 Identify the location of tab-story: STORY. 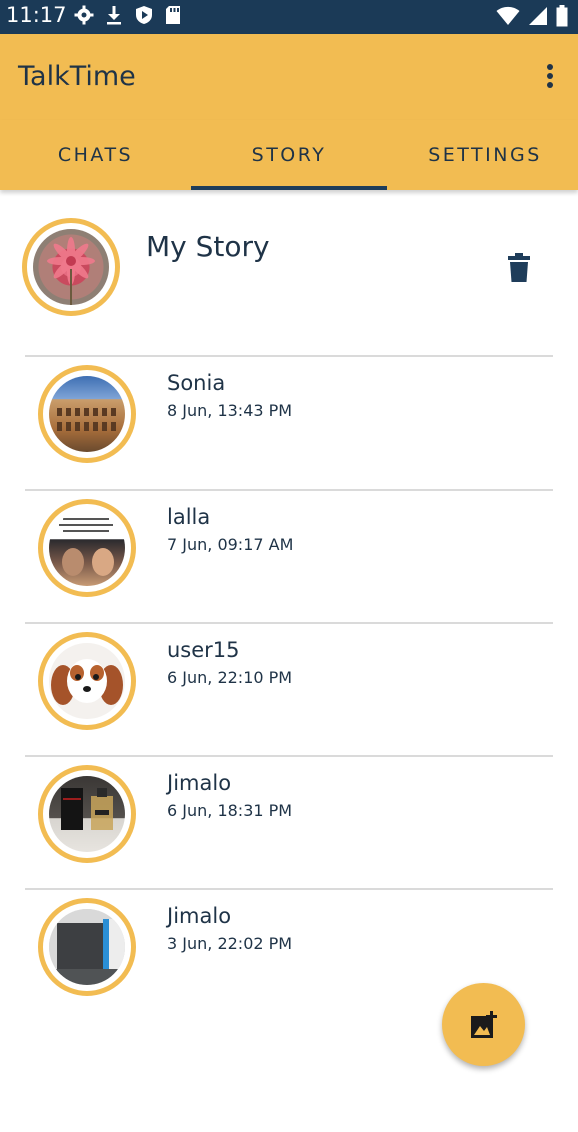
(289, 155).